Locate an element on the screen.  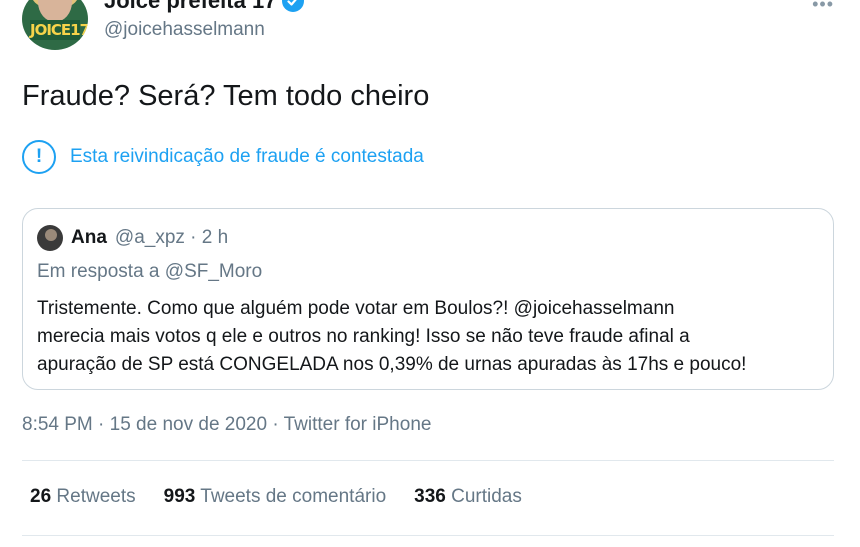
avatar-badge: JOICE17 is located at coordinates (59, 30).